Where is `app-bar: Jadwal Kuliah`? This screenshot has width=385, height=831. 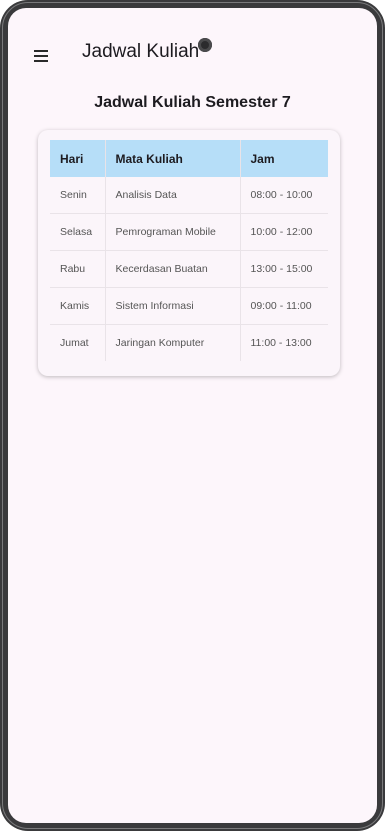 app-bar: Jadwal Kuliah is located at coordinates (192, 48).